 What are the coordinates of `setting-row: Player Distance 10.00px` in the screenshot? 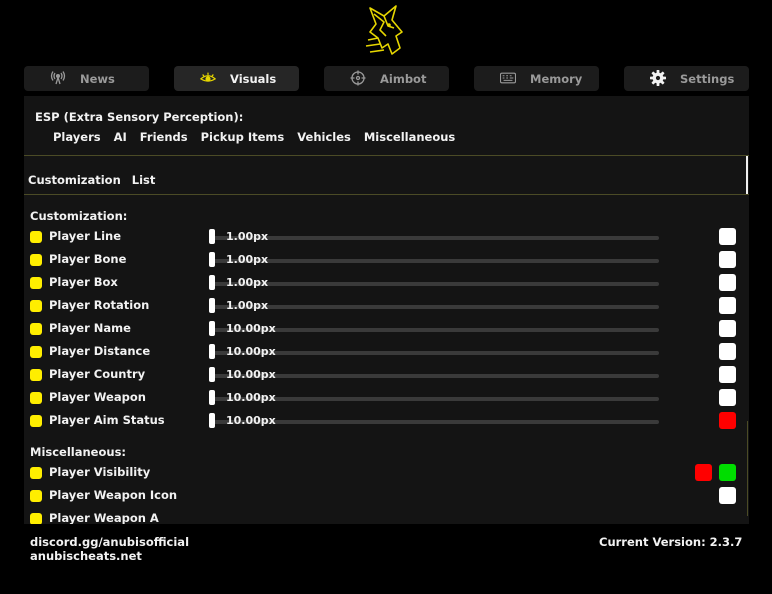 It's located at (386, 353).